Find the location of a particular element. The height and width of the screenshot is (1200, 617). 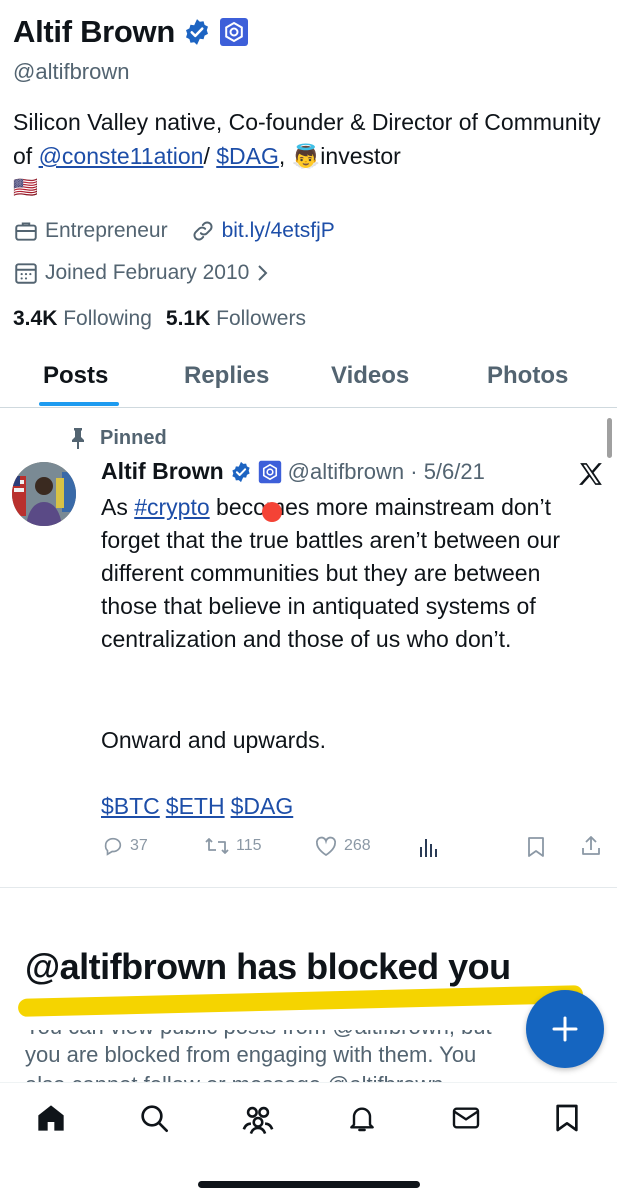

reply-icon is located at coordinates (113, 846).